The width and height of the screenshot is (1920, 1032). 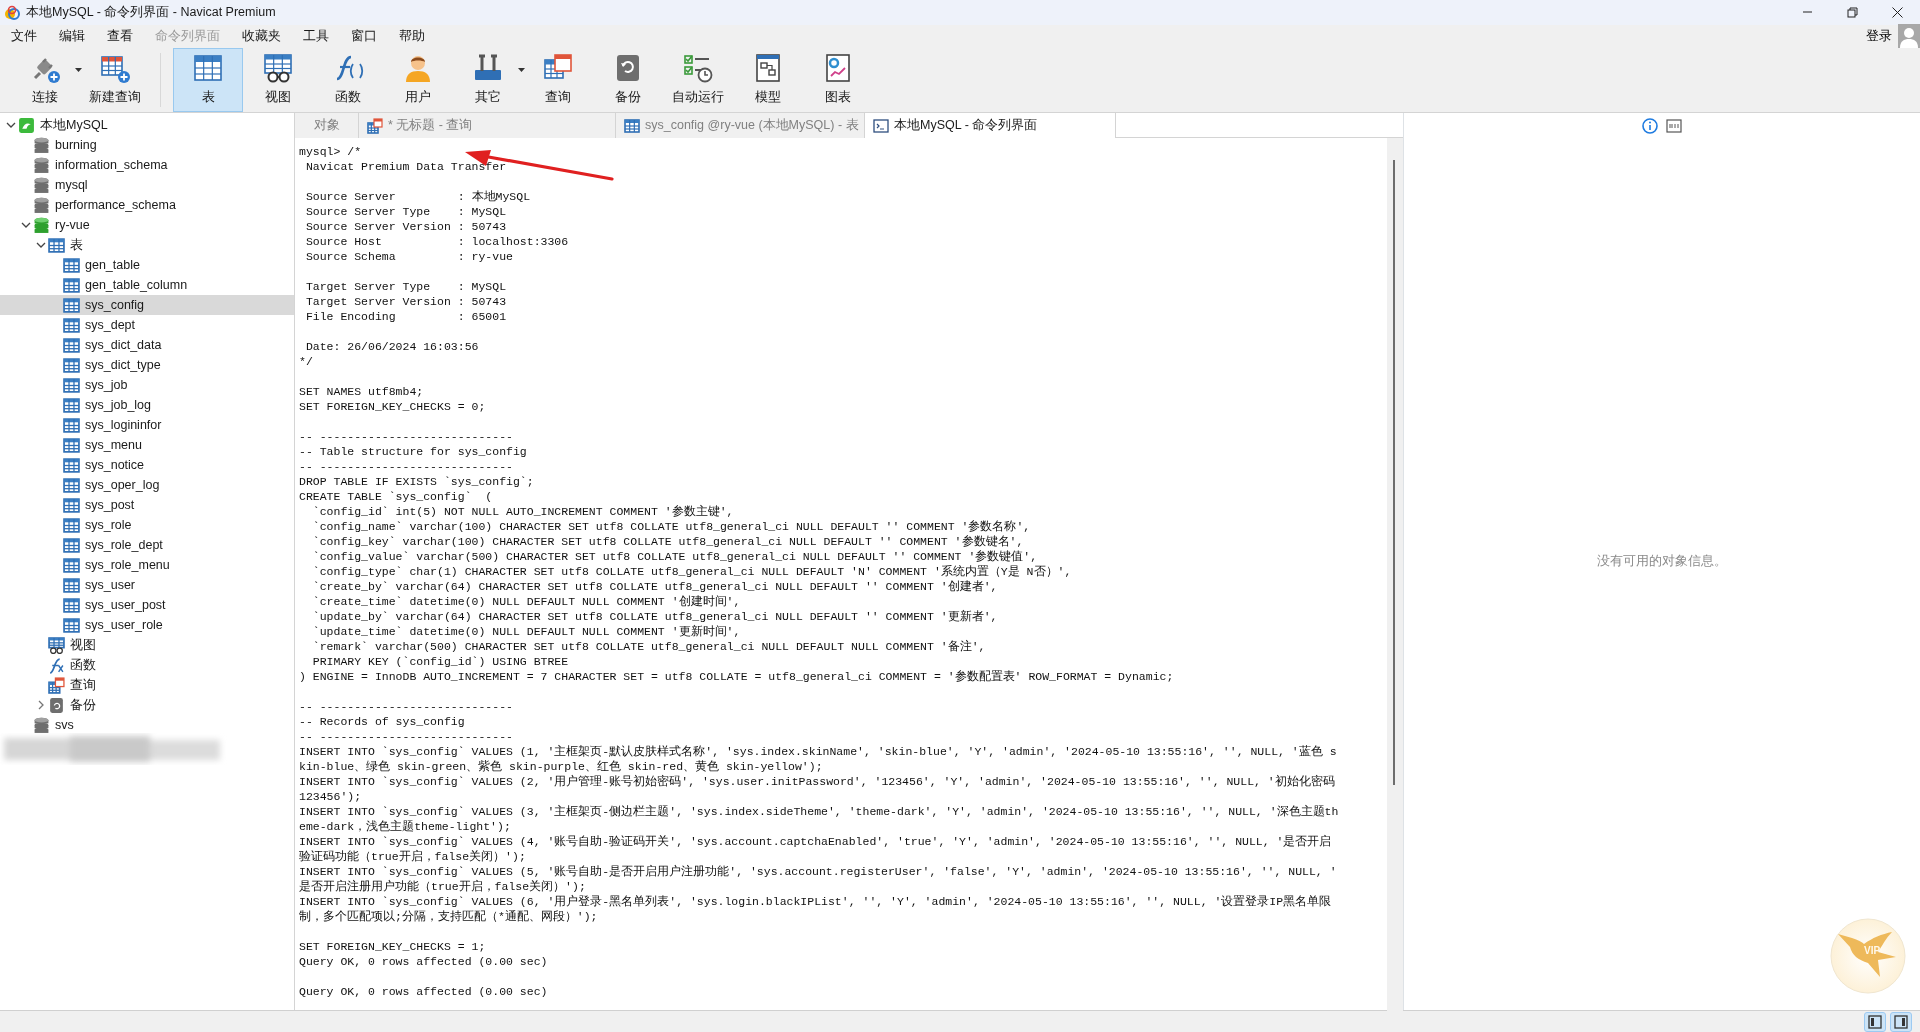 What do you see at coordinates (1879, 36) in the screenshot?
I see `login-button: 登录` at bounding box center [1879, 36].